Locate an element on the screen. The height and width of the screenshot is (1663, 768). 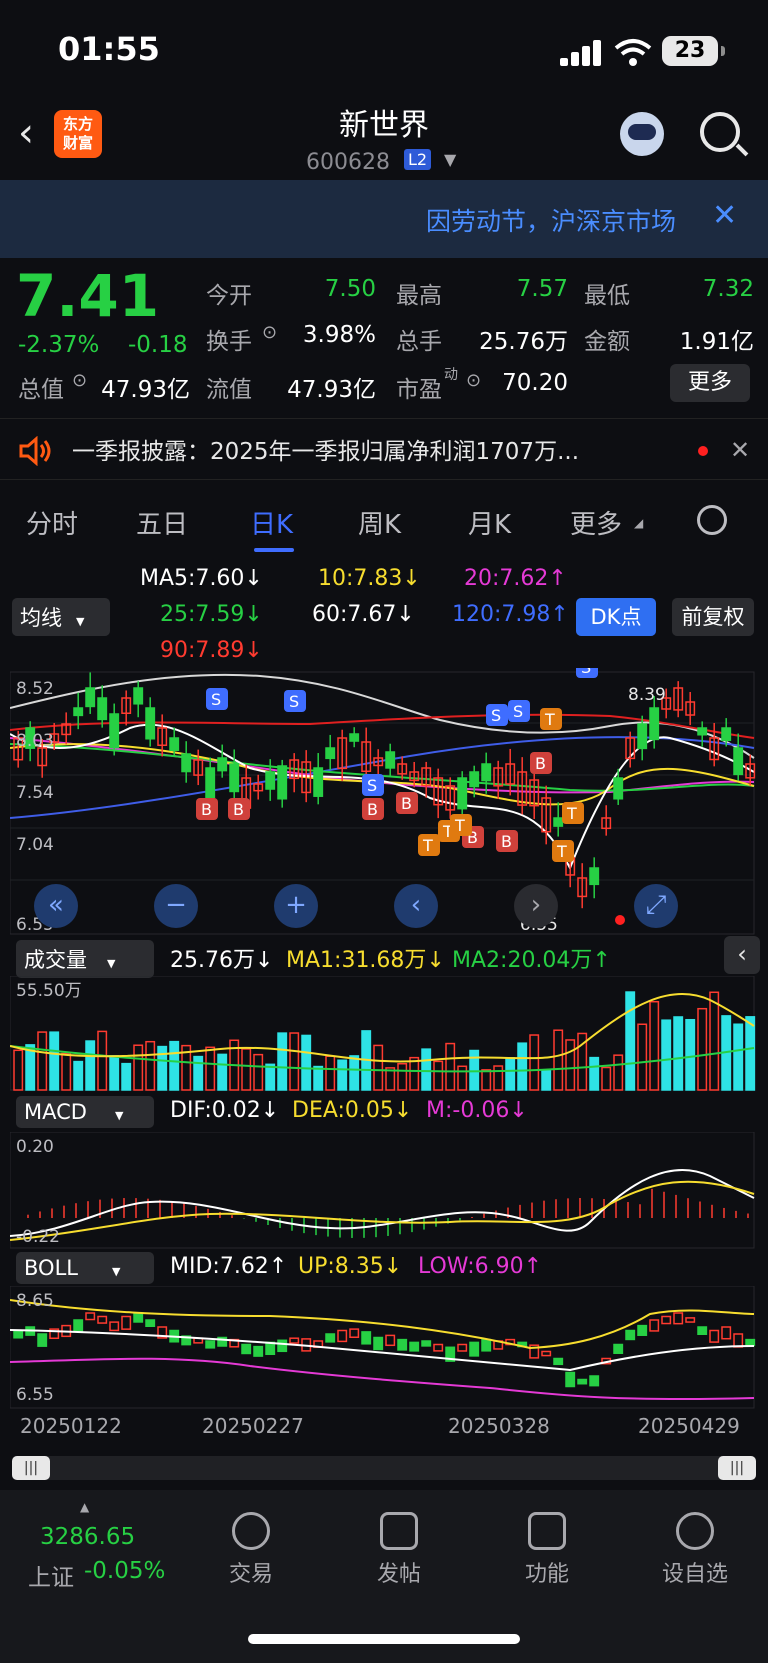
ma-select: 均线 ▼ is located at coordinates (61, 617).